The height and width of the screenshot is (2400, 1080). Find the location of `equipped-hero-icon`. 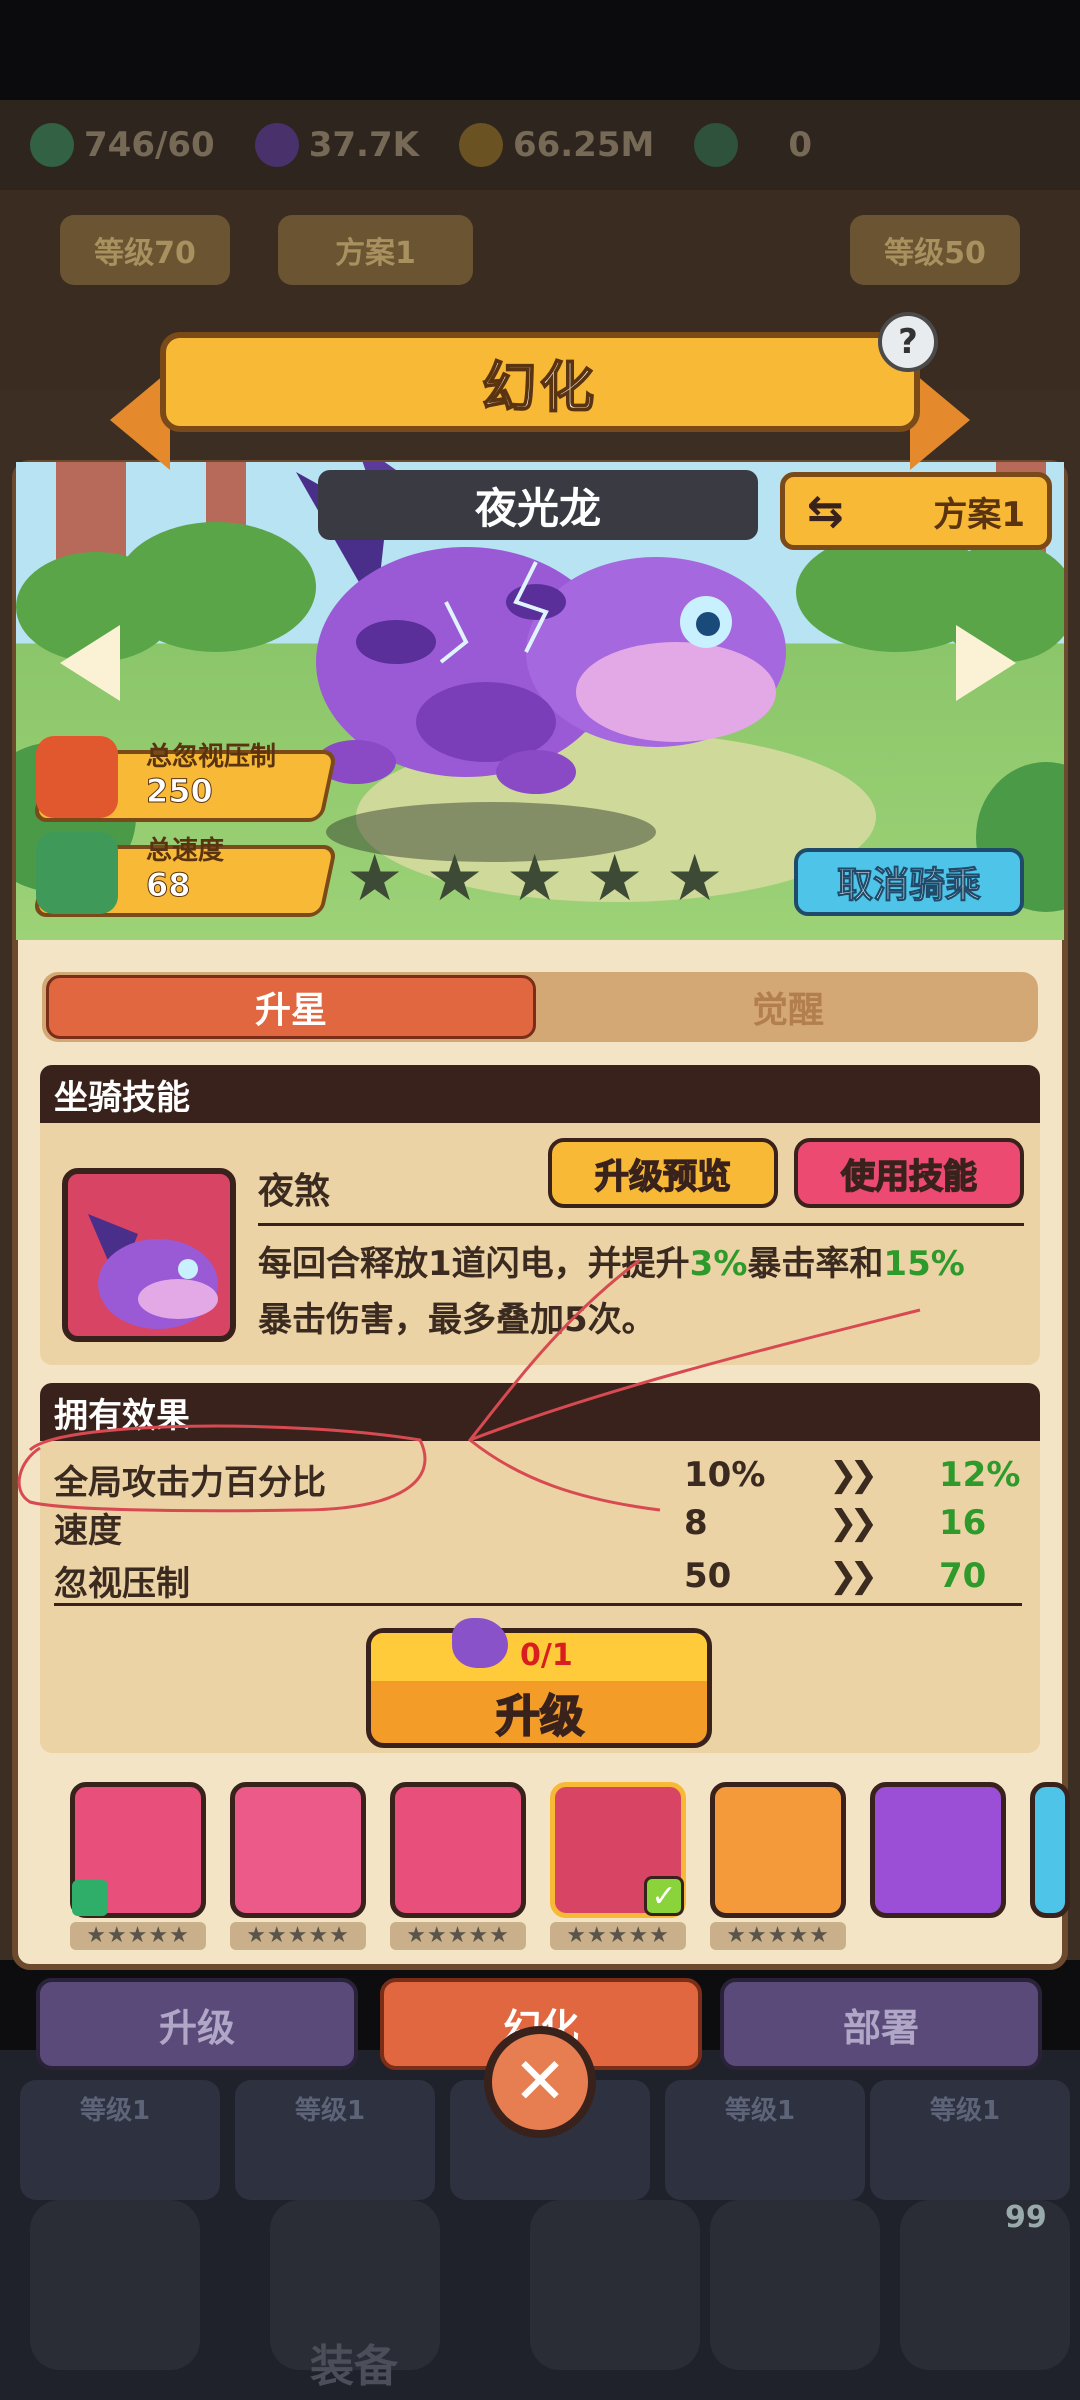

equipped-hero-icon is located at coordinates (90, 1898).